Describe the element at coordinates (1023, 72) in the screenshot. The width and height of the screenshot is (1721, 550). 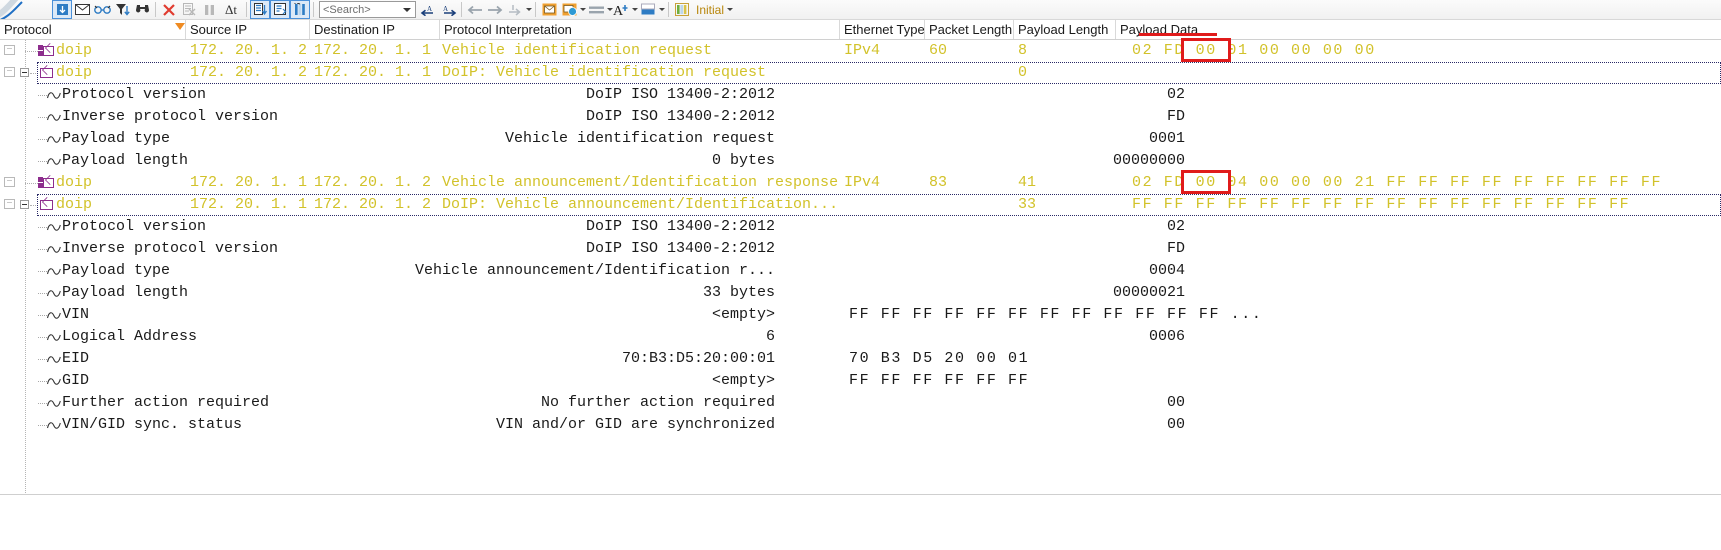
I see `payload-length: 0` at that location.